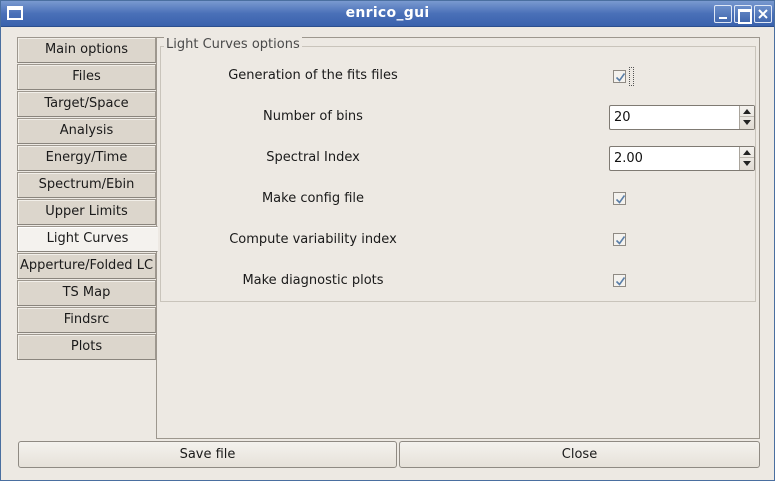 This screenshot has height=481, width=775. What do you see at coordinates (233, 44) in the screenshot?
I see `group-title: Light Curves options` at bounding box center [233, 44].